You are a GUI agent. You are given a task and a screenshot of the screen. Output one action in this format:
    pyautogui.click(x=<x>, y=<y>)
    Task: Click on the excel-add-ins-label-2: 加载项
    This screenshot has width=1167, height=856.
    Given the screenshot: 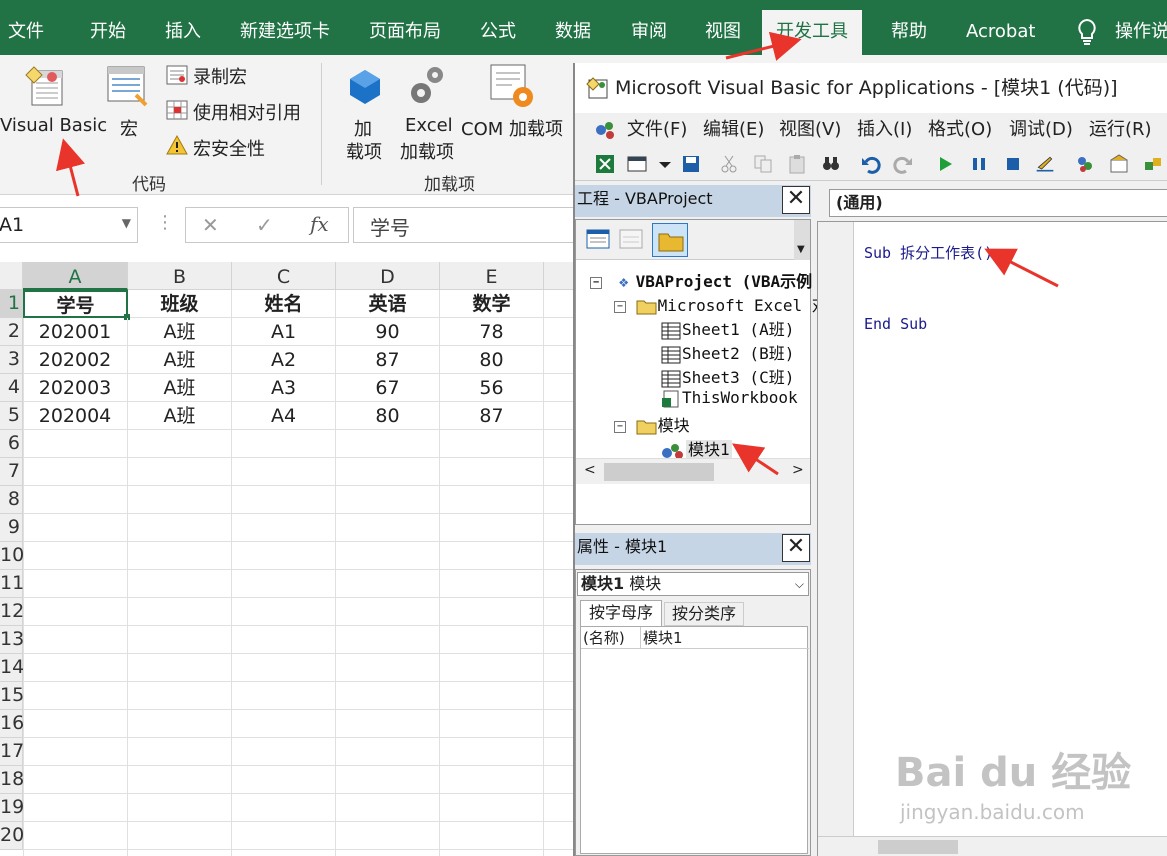 What is the action you would take?
    pyautogui.click(x=427, y=151)
    